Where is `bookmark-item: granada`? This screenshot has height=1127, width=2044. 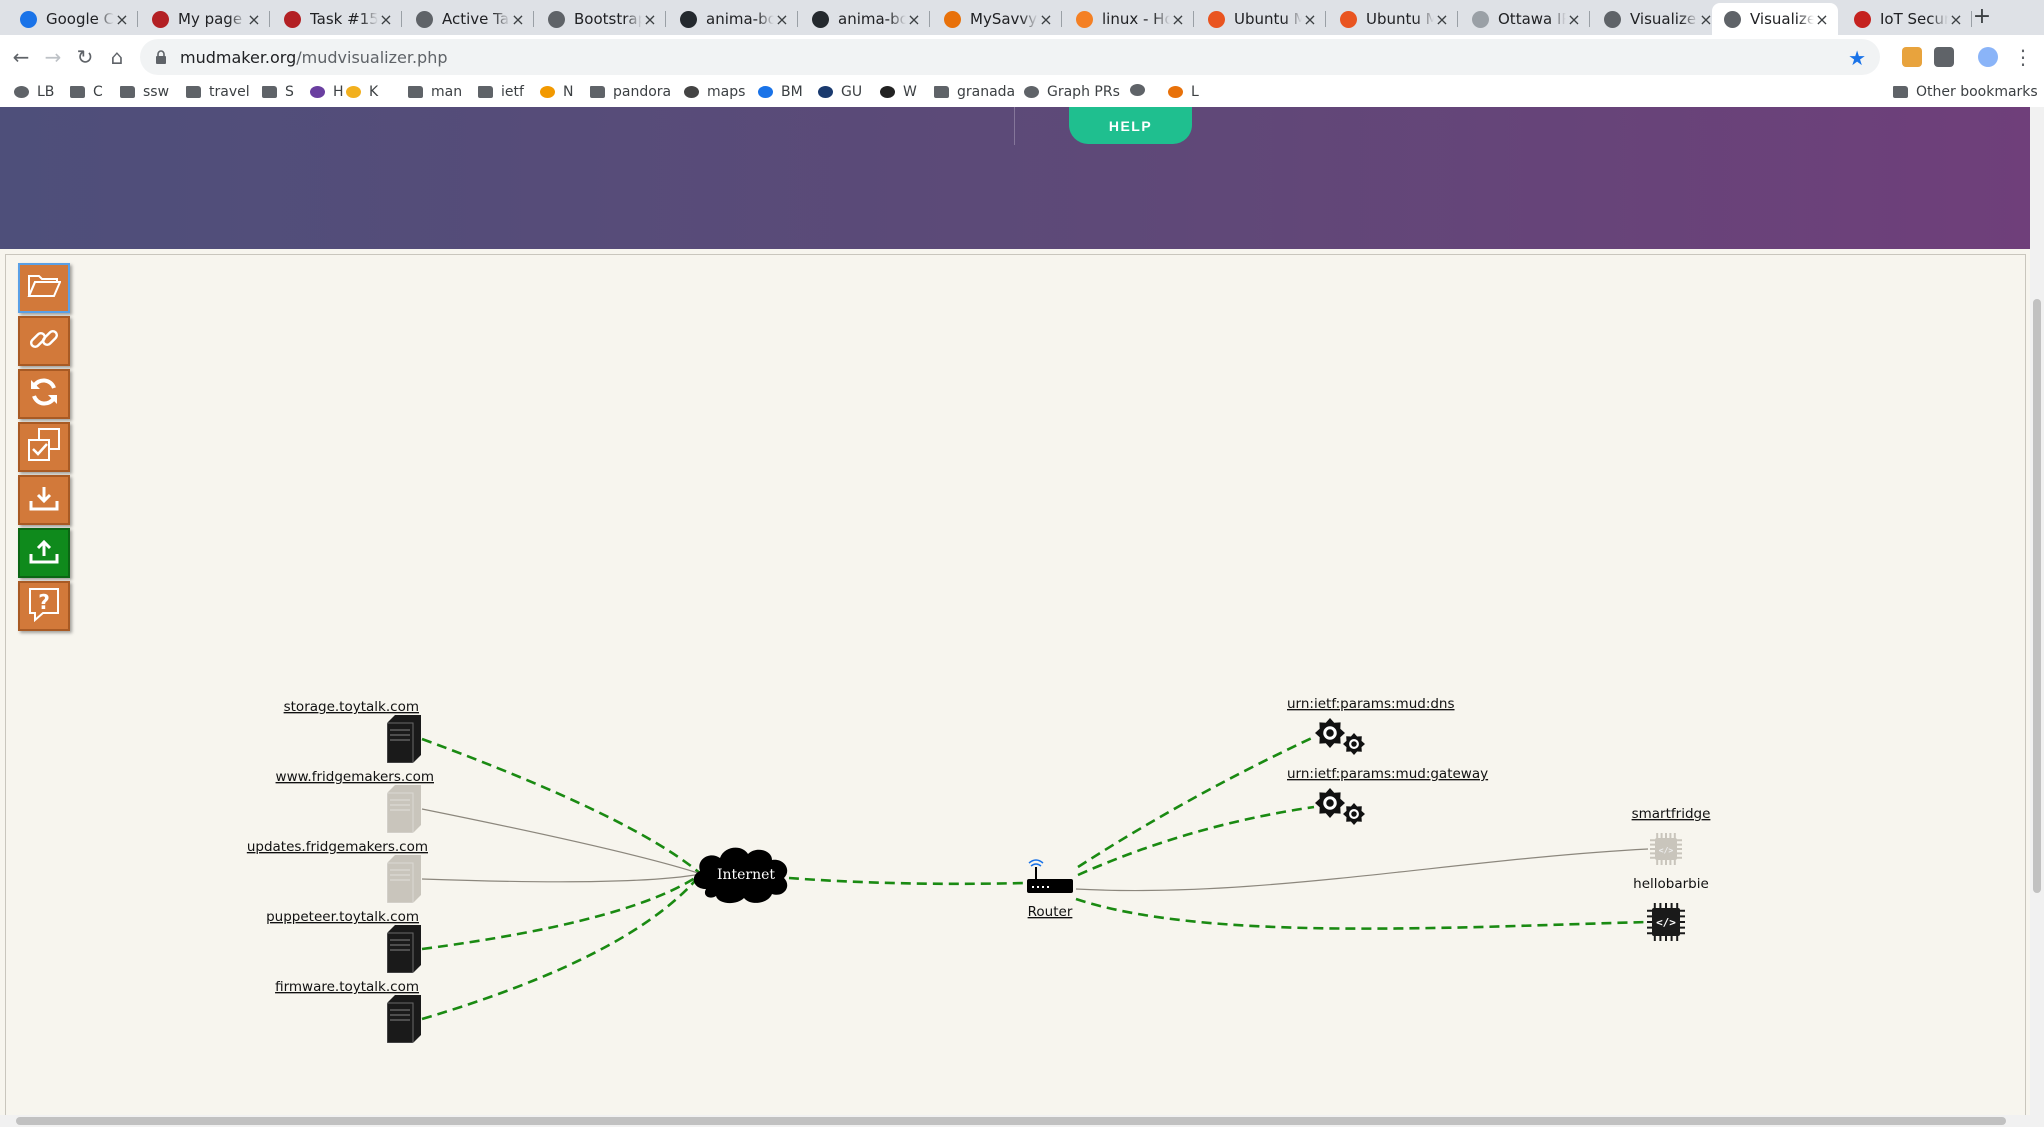 bookmark-item: granada is located at coordinates (974, 92).